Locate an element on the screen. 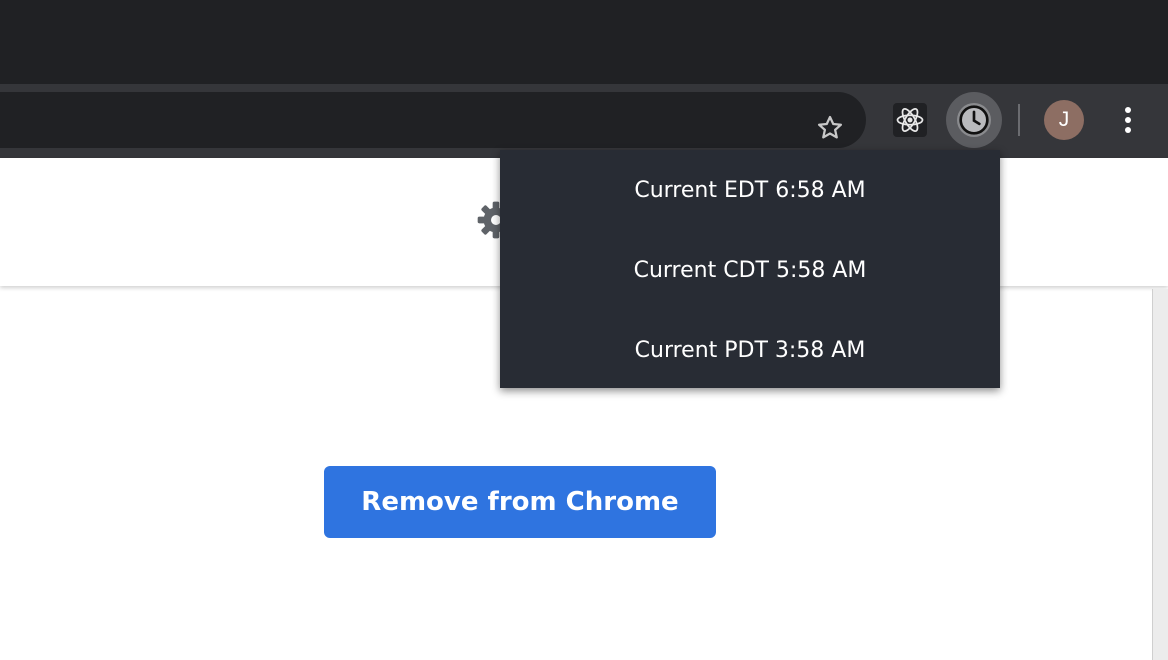  clock-icon-background is located at coordinates (974, 120).